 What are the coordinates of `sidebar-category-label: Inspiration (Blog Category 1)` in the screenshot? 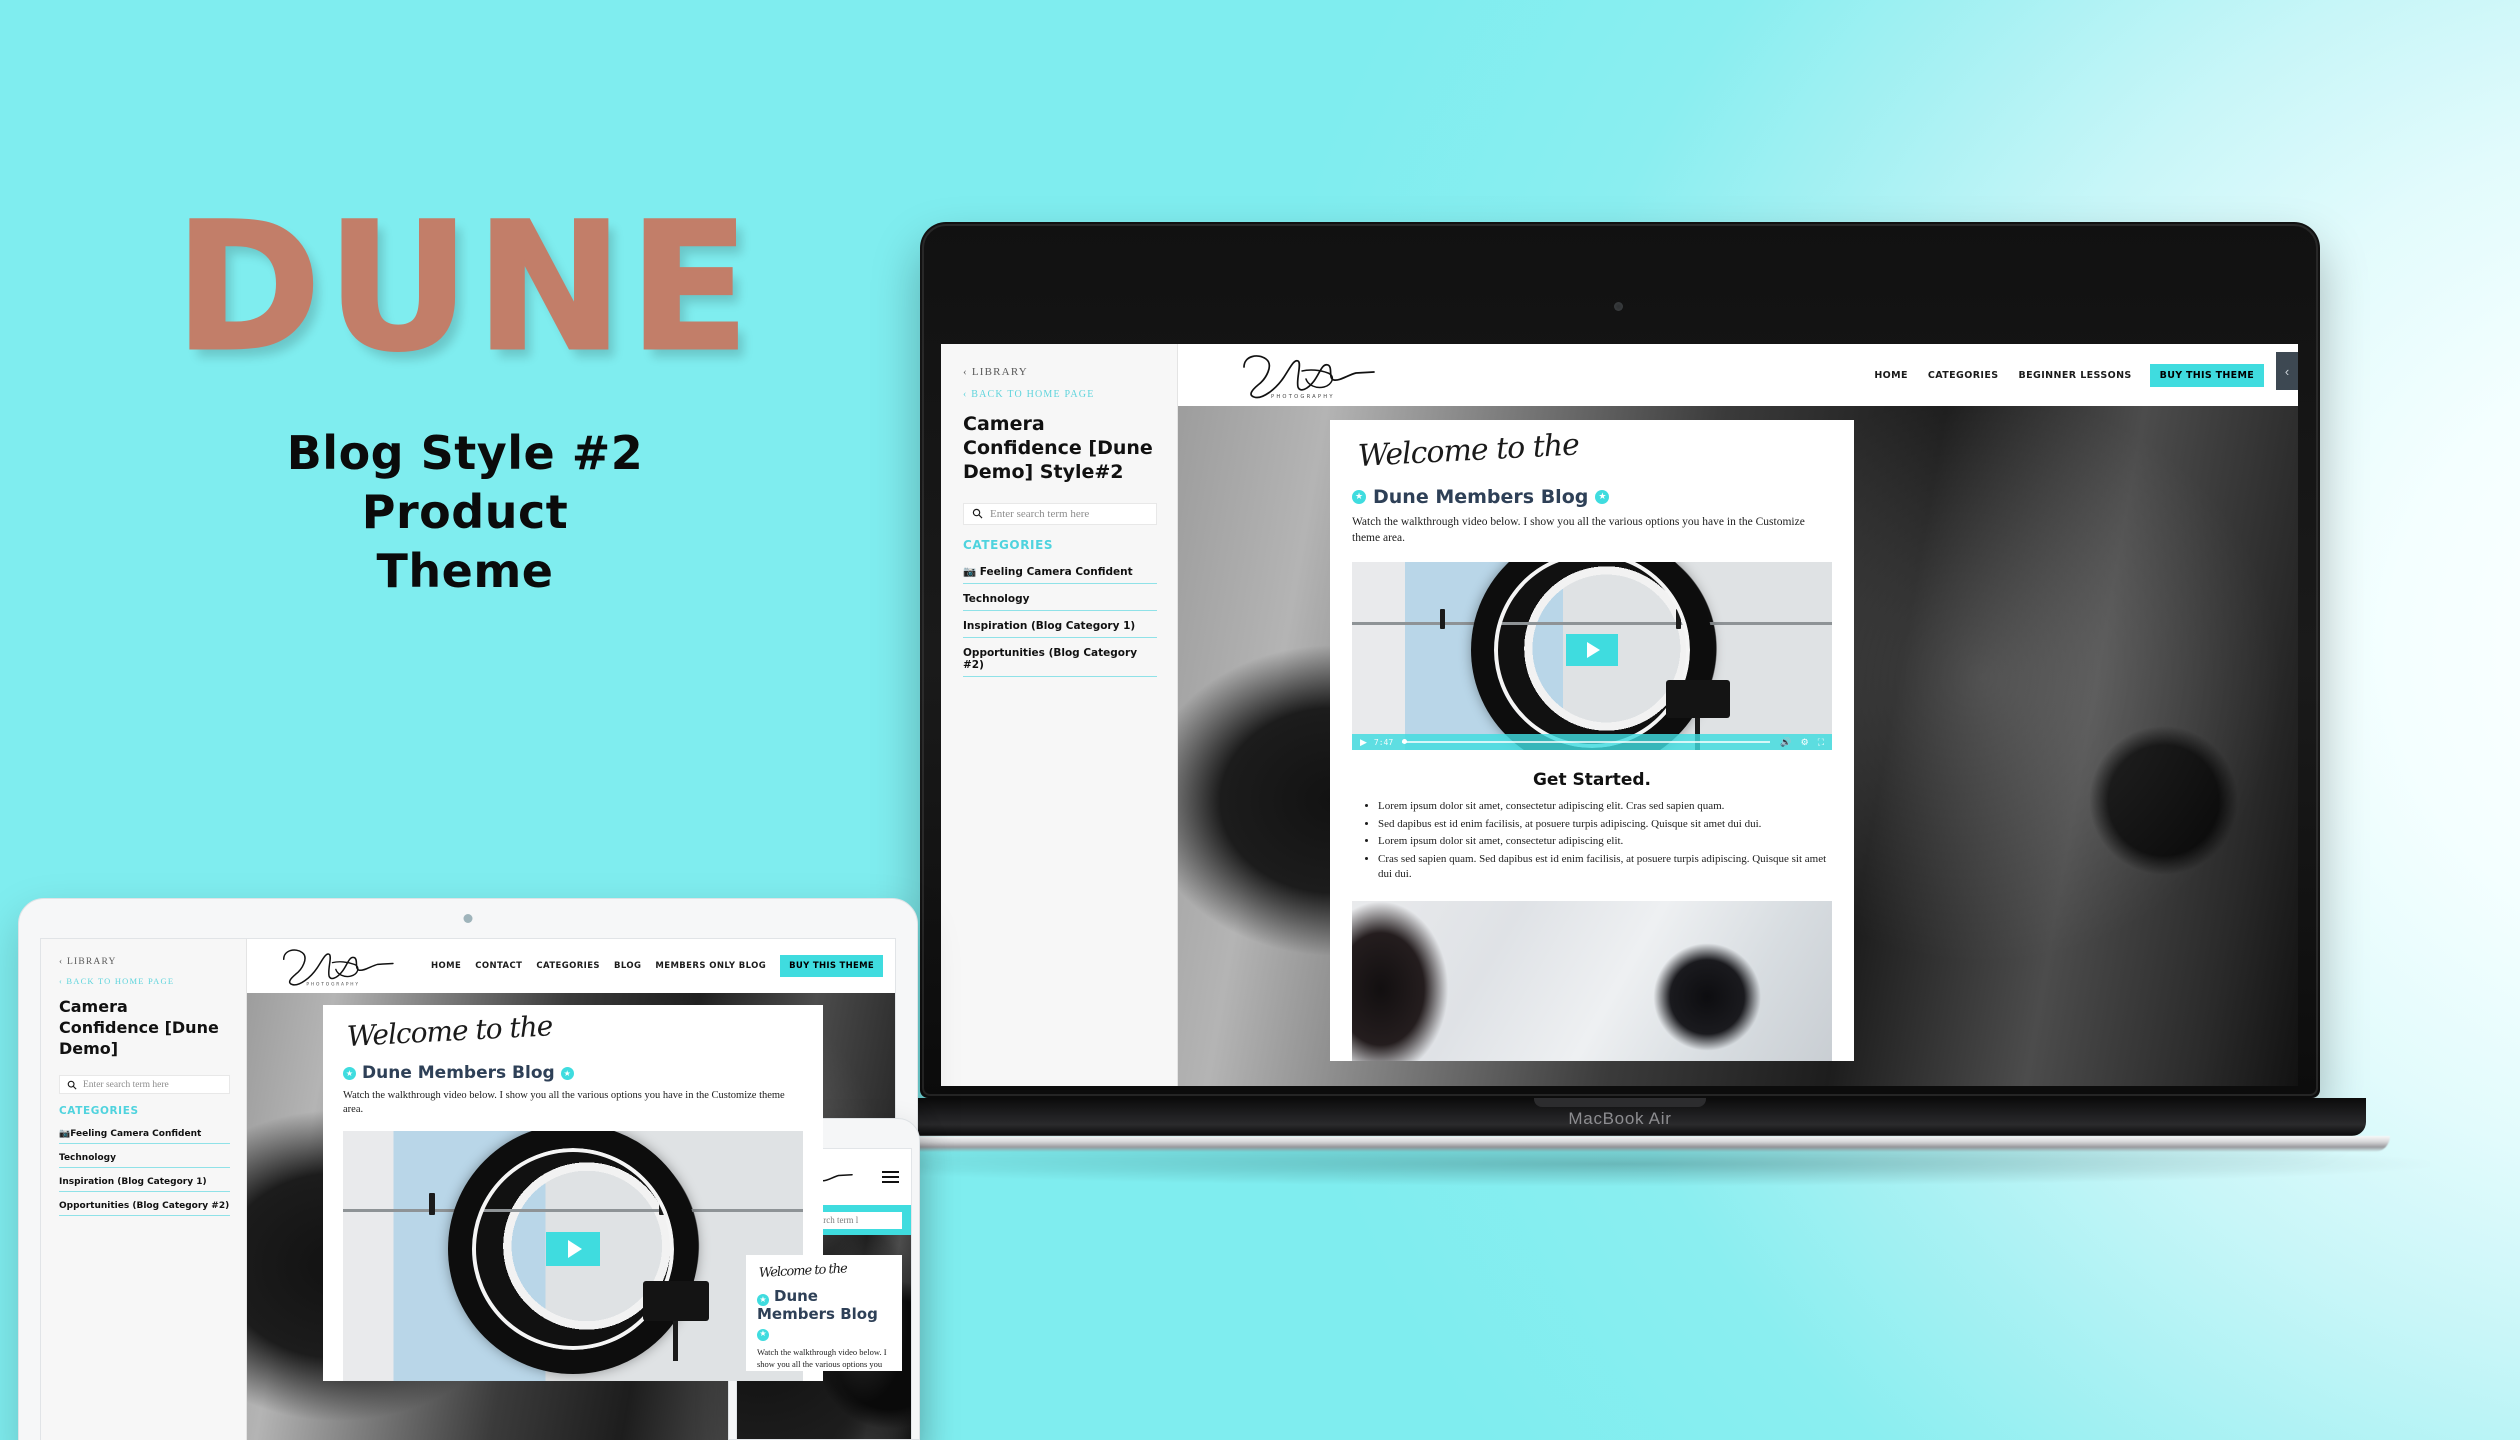 It's located at (1049, 625).